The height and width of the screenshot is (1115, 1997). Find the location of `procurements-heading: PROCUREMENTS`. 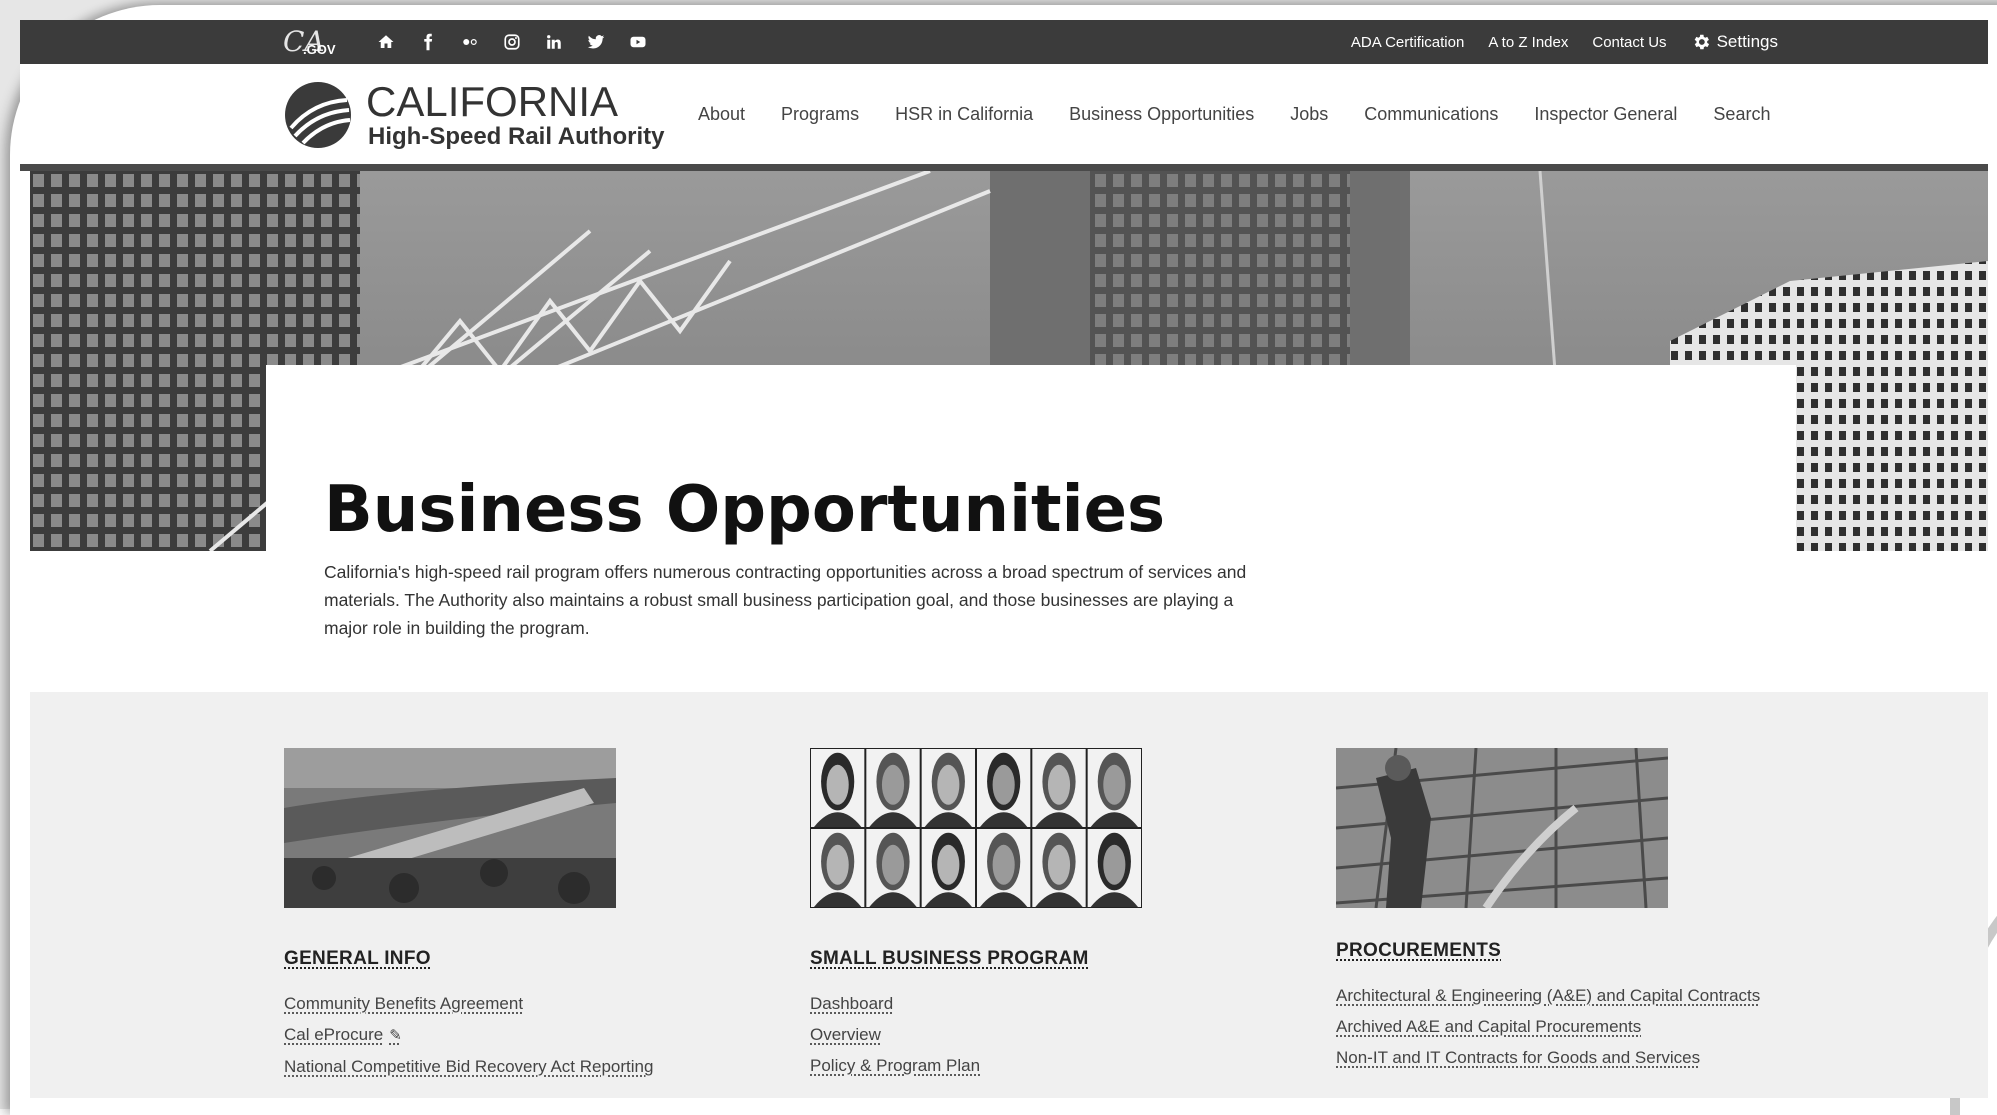

procurements-heading: PROCUREMENTS is located at coordinates (1418, 951).